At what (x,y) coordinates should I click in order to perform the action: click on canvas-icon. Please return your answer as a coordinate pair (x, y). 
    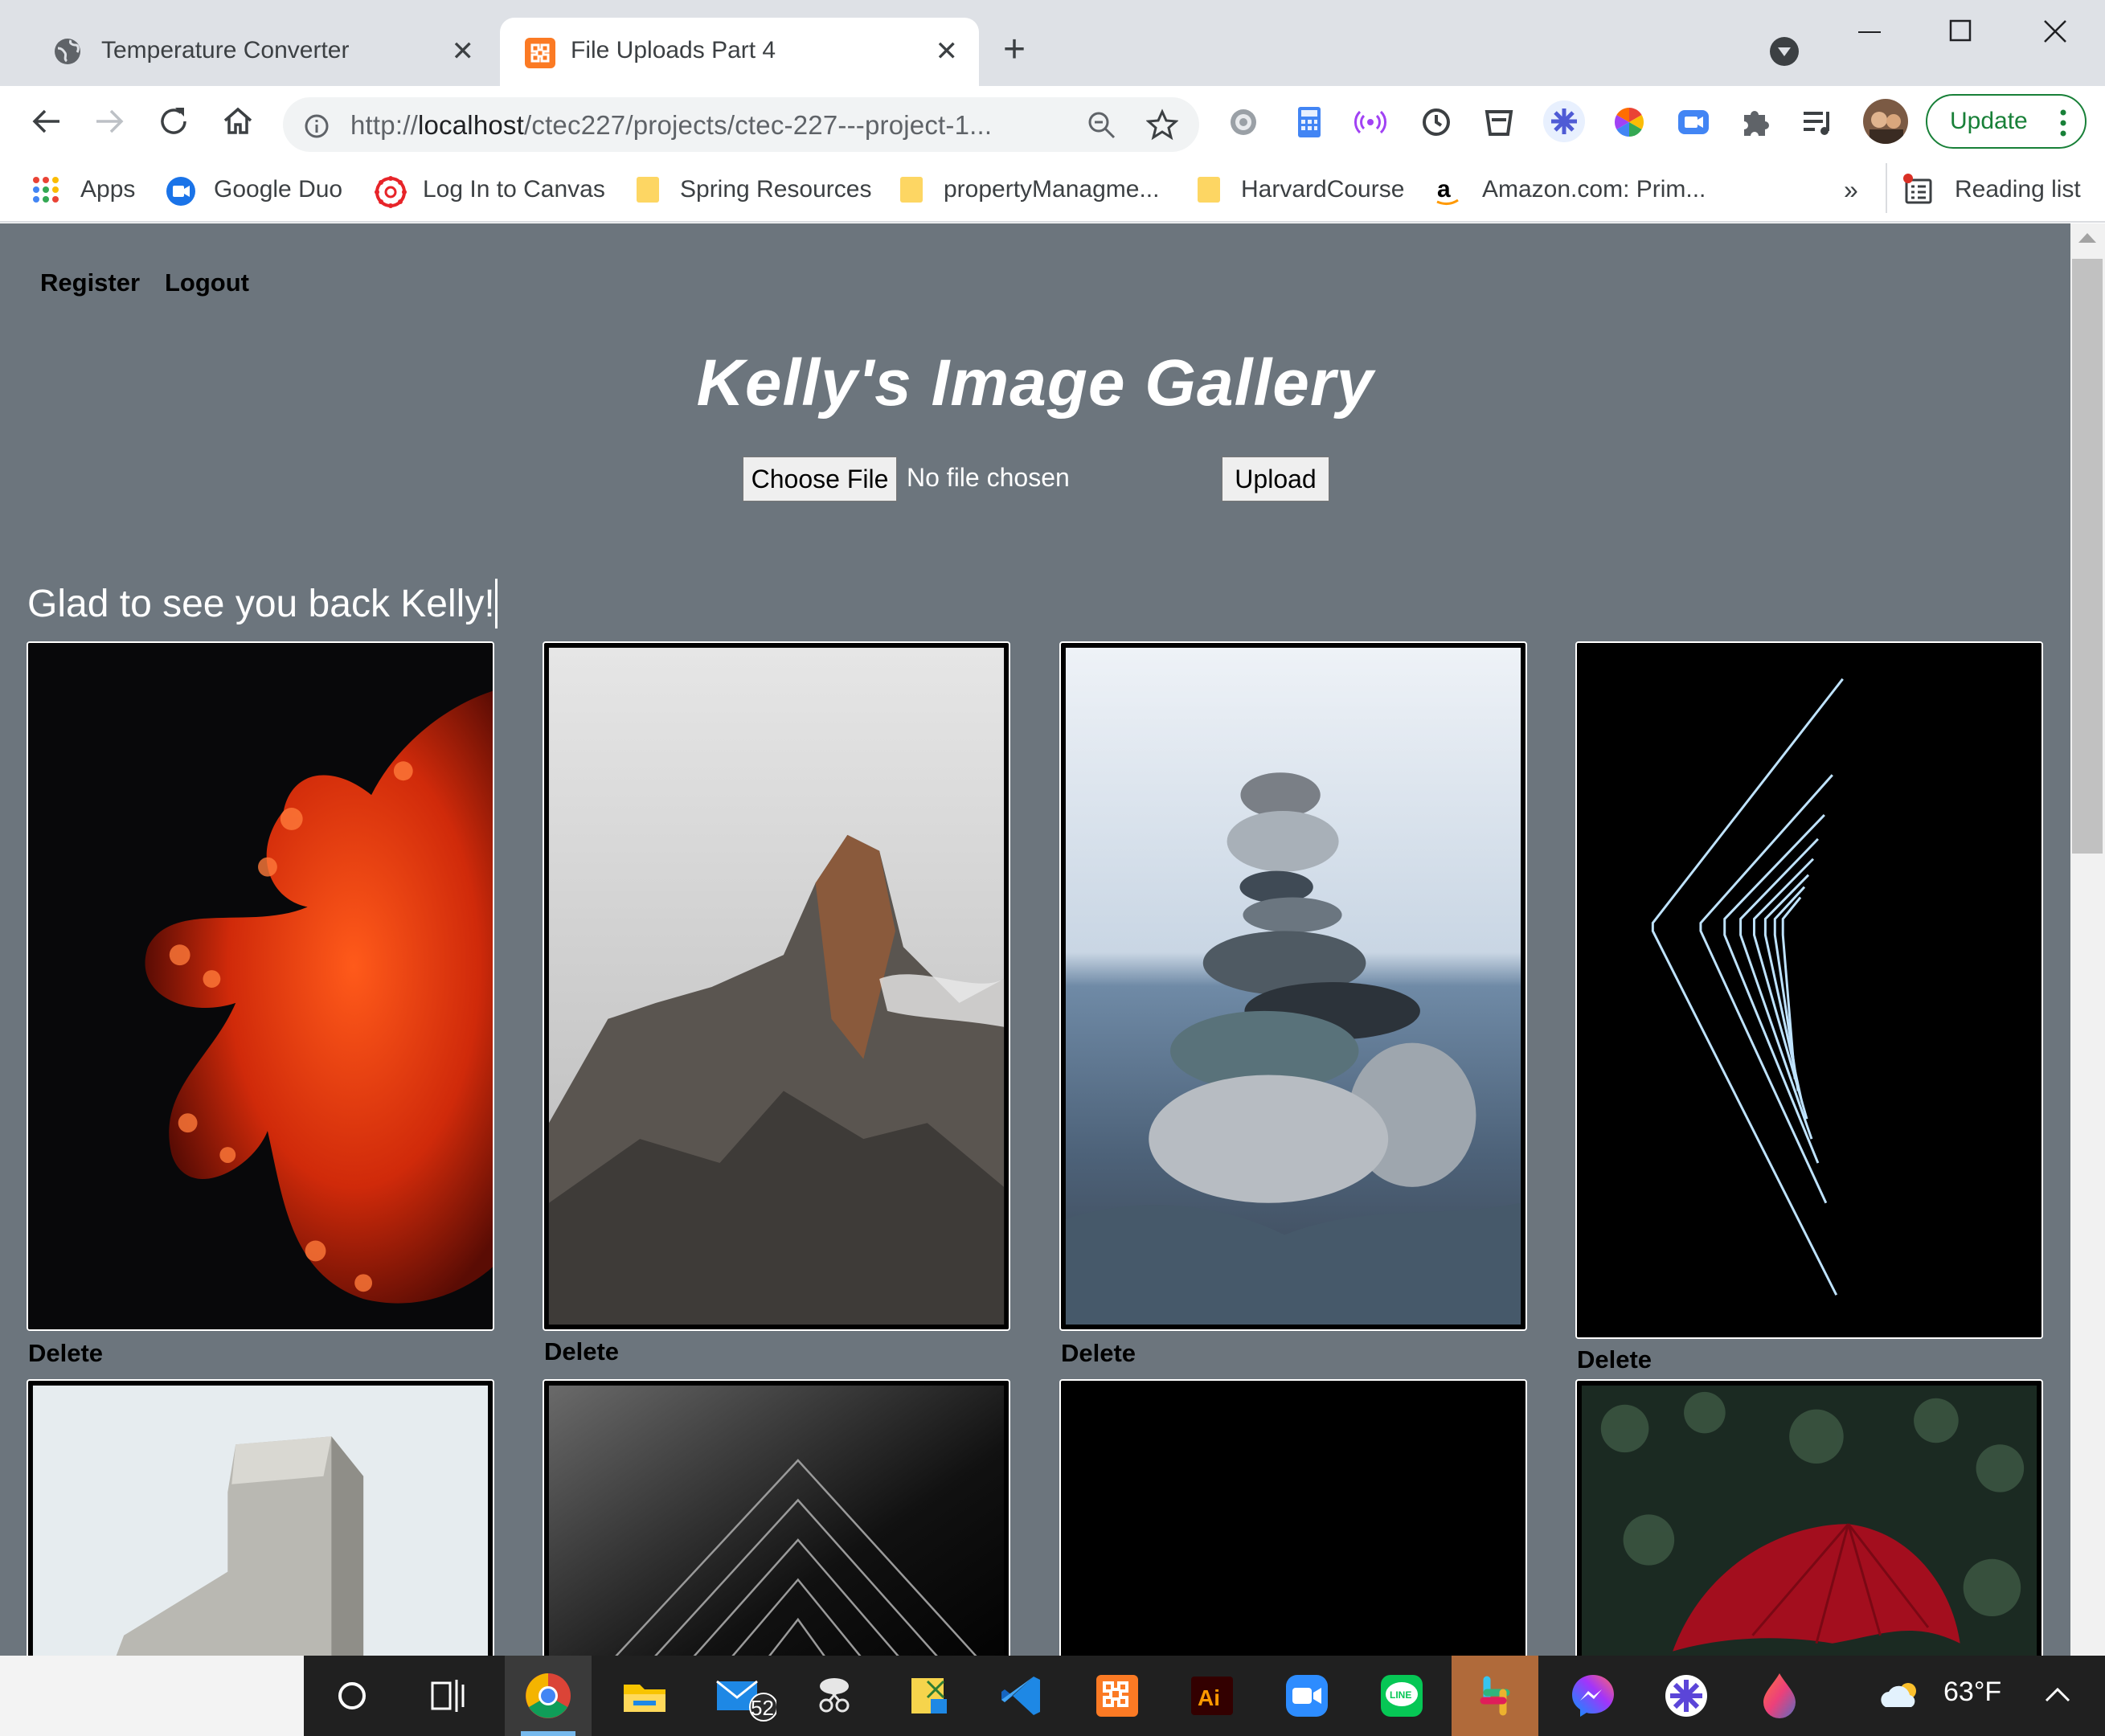
    Looking at the image, I should click on (391, 192).